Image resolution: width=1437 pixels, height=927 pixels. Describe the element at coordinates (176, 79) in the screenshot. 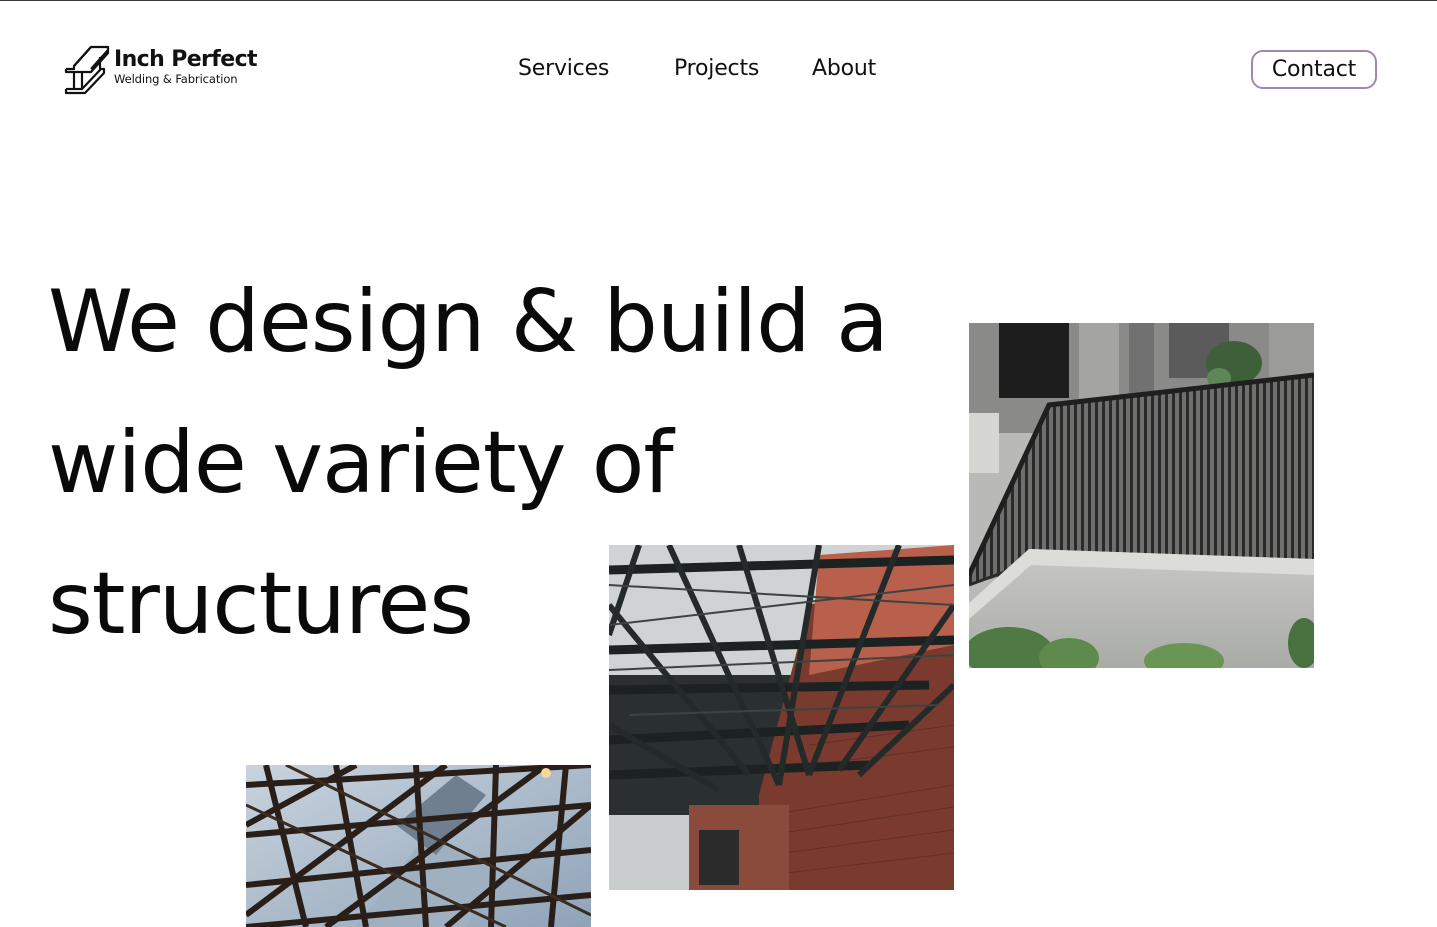

I see `brand-tagline: Welding & Fabrication` at that location.